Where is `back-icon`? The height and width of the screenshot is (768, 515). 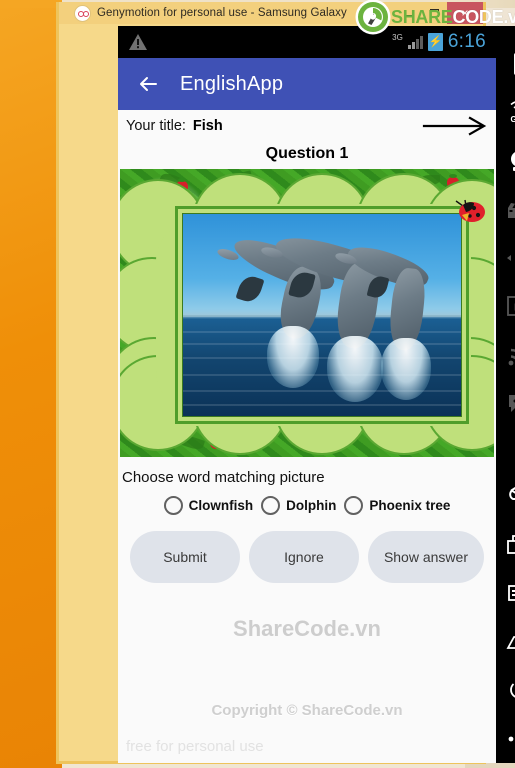 back-icon is located at coordinates (505, 496).